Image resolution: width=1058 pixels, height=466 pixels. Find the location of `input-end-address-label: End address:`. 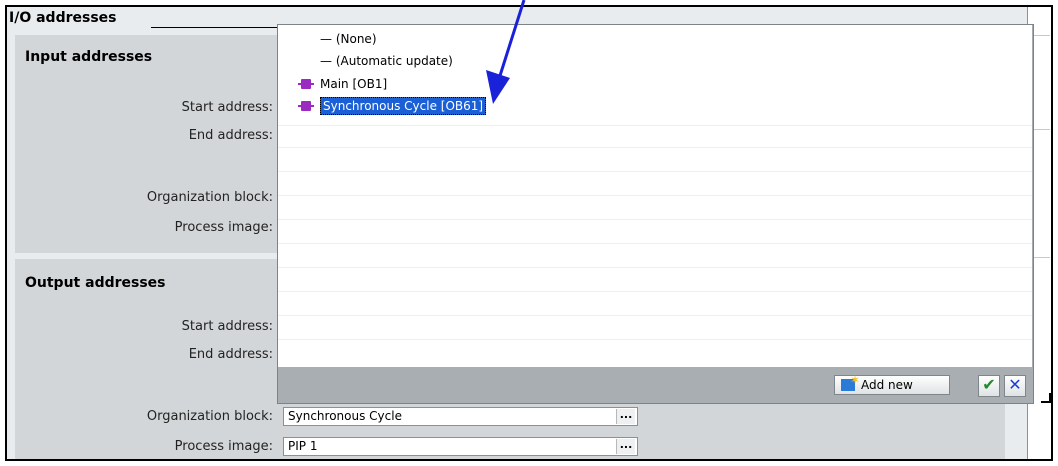

input-end-address-label: End address: is located at coordinates (230, 135).